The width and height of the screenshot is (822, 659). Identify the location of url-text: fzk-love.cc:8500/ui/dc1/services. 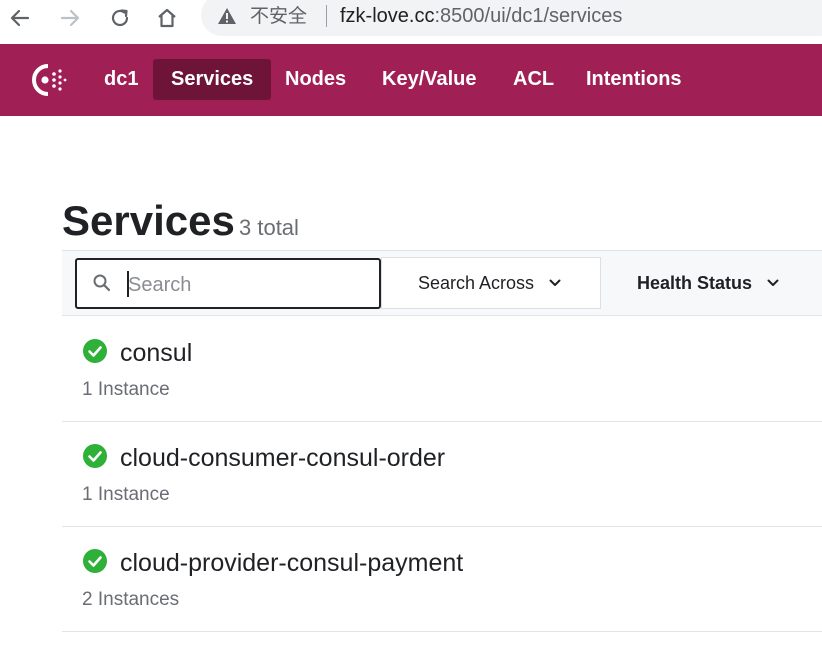
(481, 16).